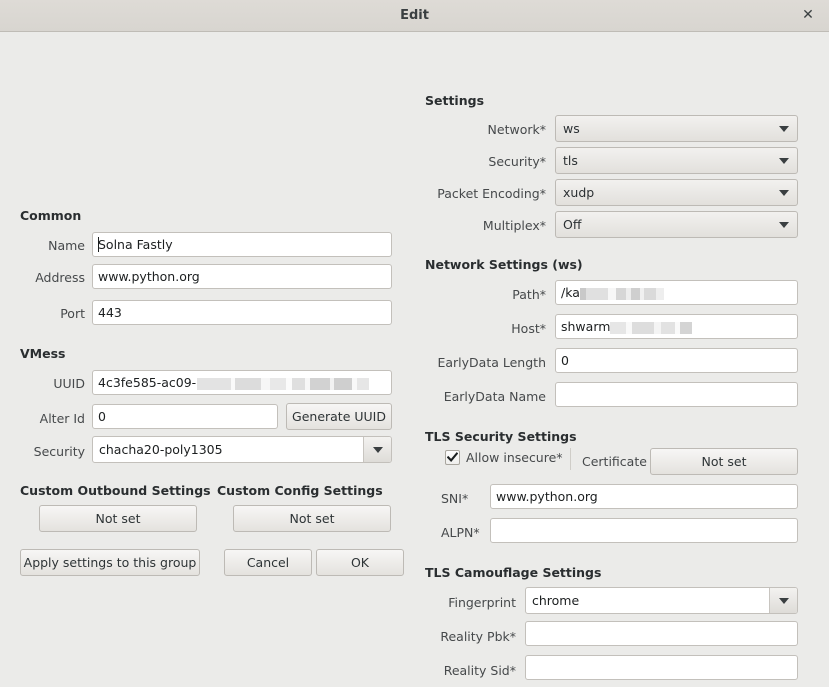 This screenshot has height=687, width=829. I want to click on label-name: Name, so click(66, 245).